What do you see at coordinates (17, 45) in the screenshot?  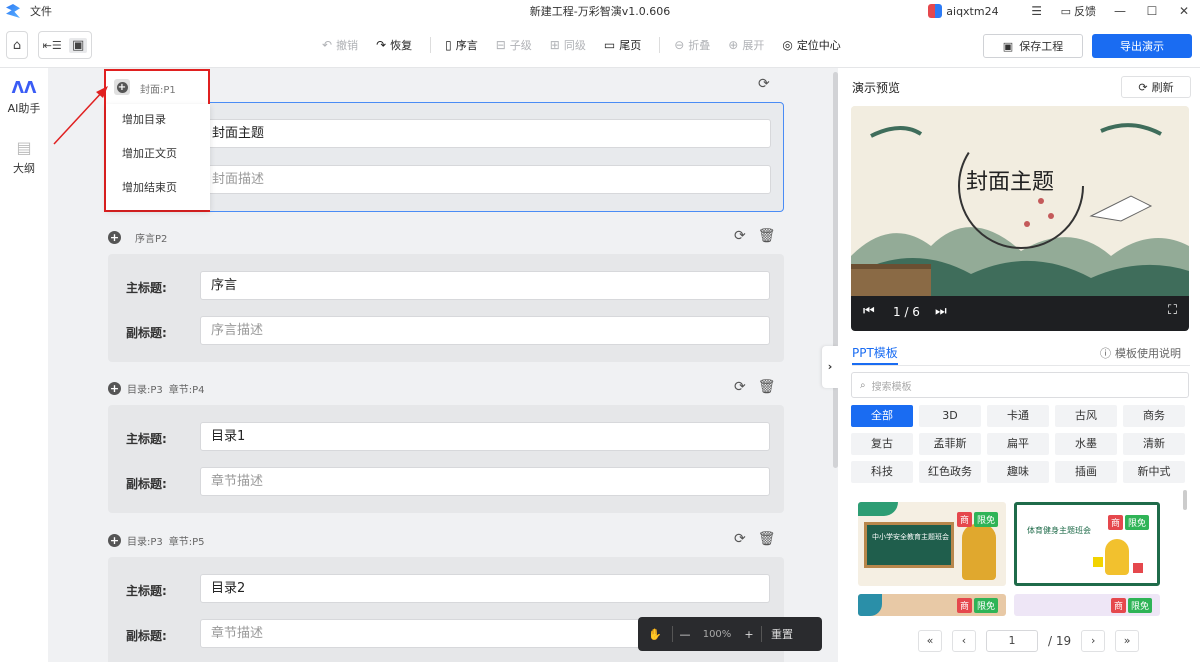 I see `home-button: ⌂` at bounding box center [17, 45].